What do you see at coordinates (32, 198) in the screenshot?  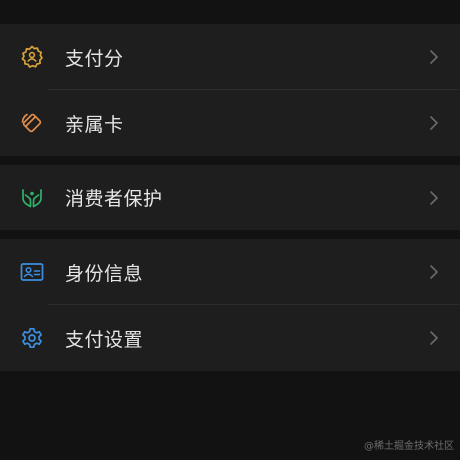 I see `protection-hands-icon` at bounding box center [32, 198].